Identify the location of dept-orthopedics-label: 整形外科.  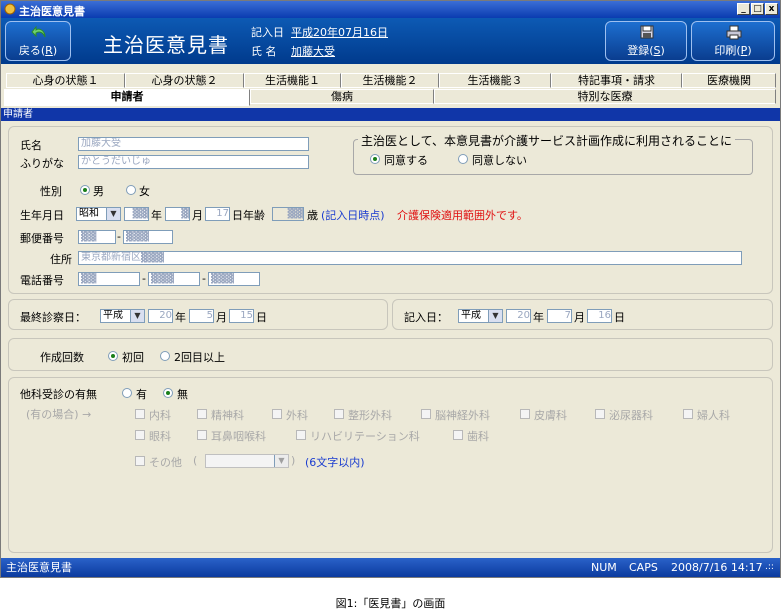
(370, 415).